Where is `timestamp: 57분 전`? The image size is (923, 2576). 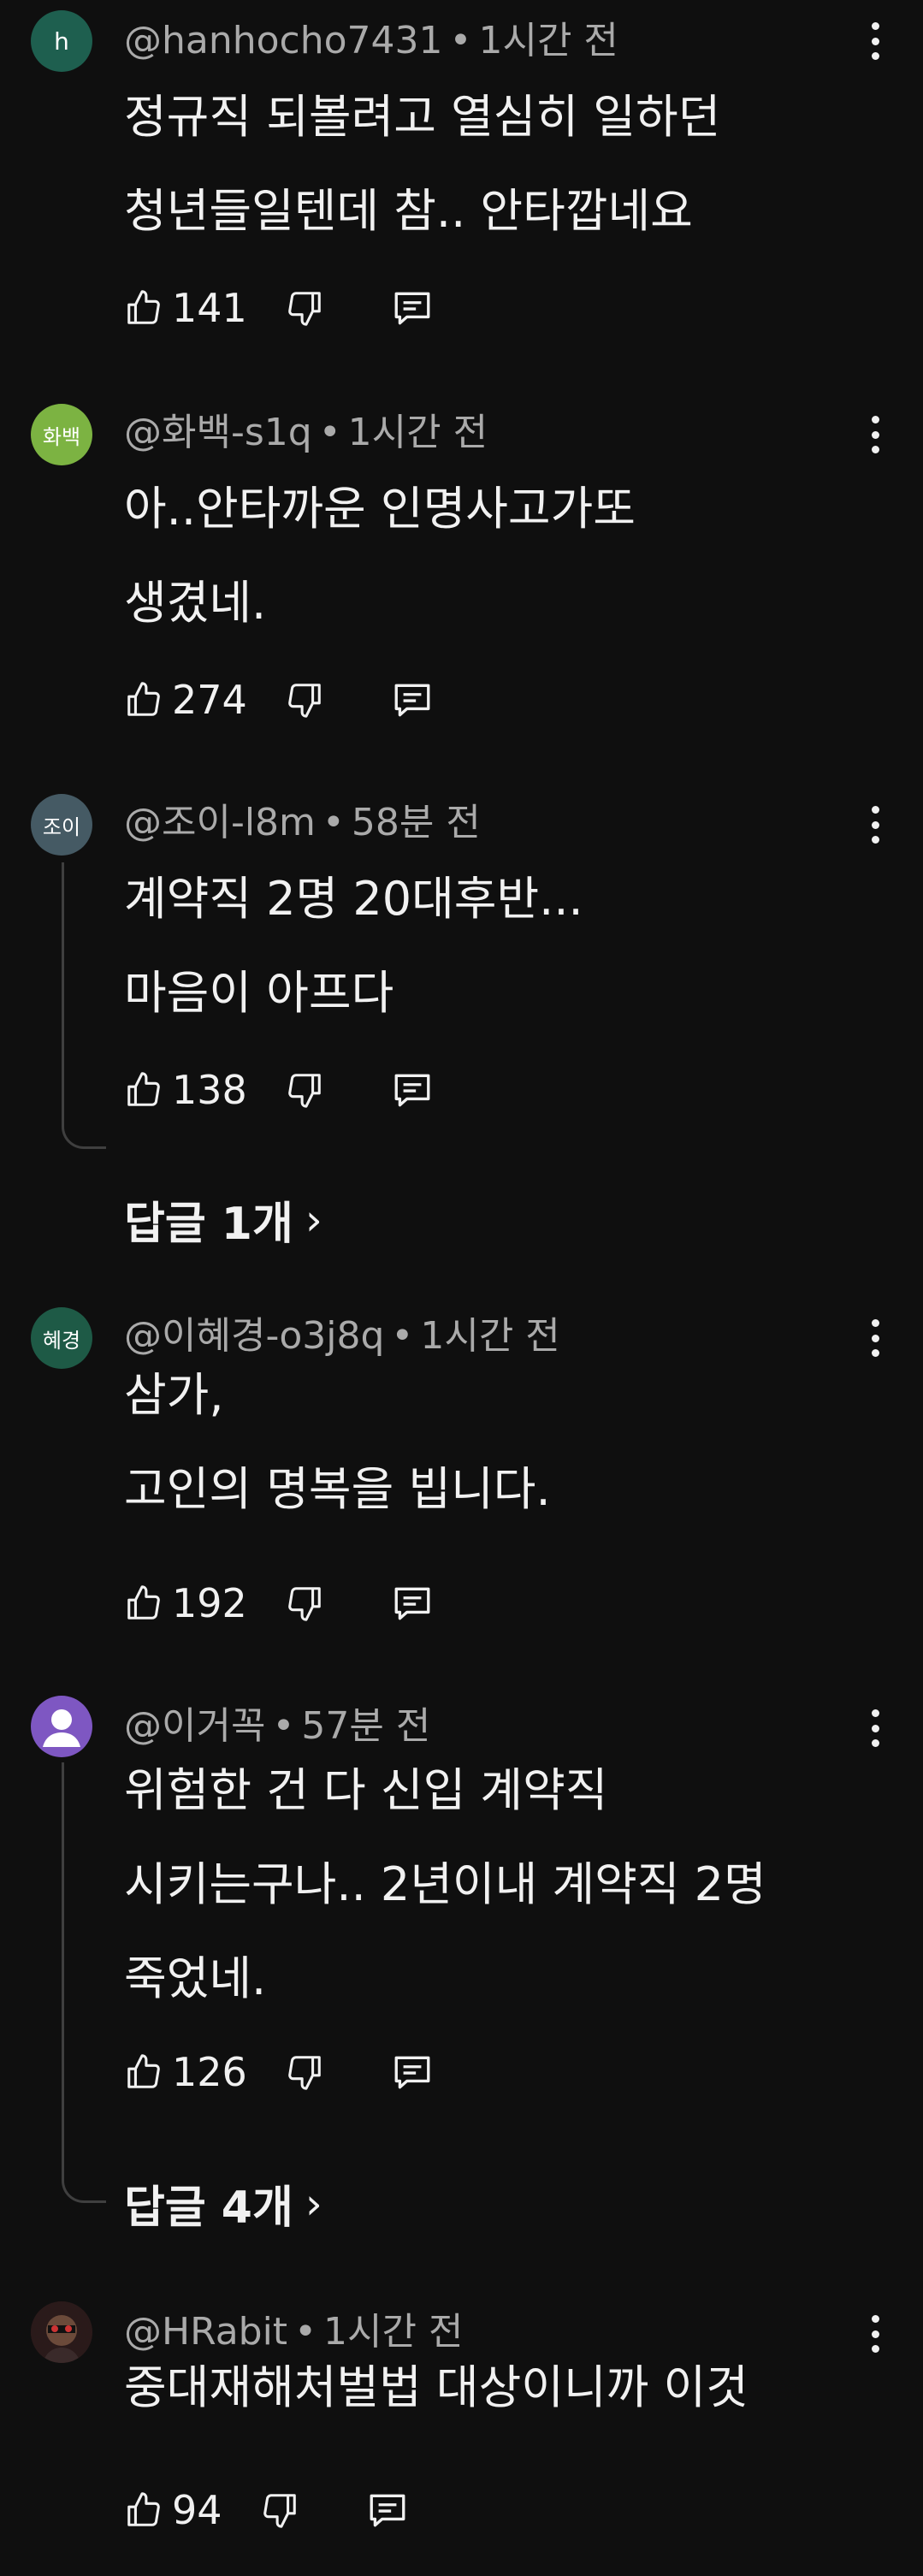
timestamp: 57분 전 is located at coordinates (366, 1726).